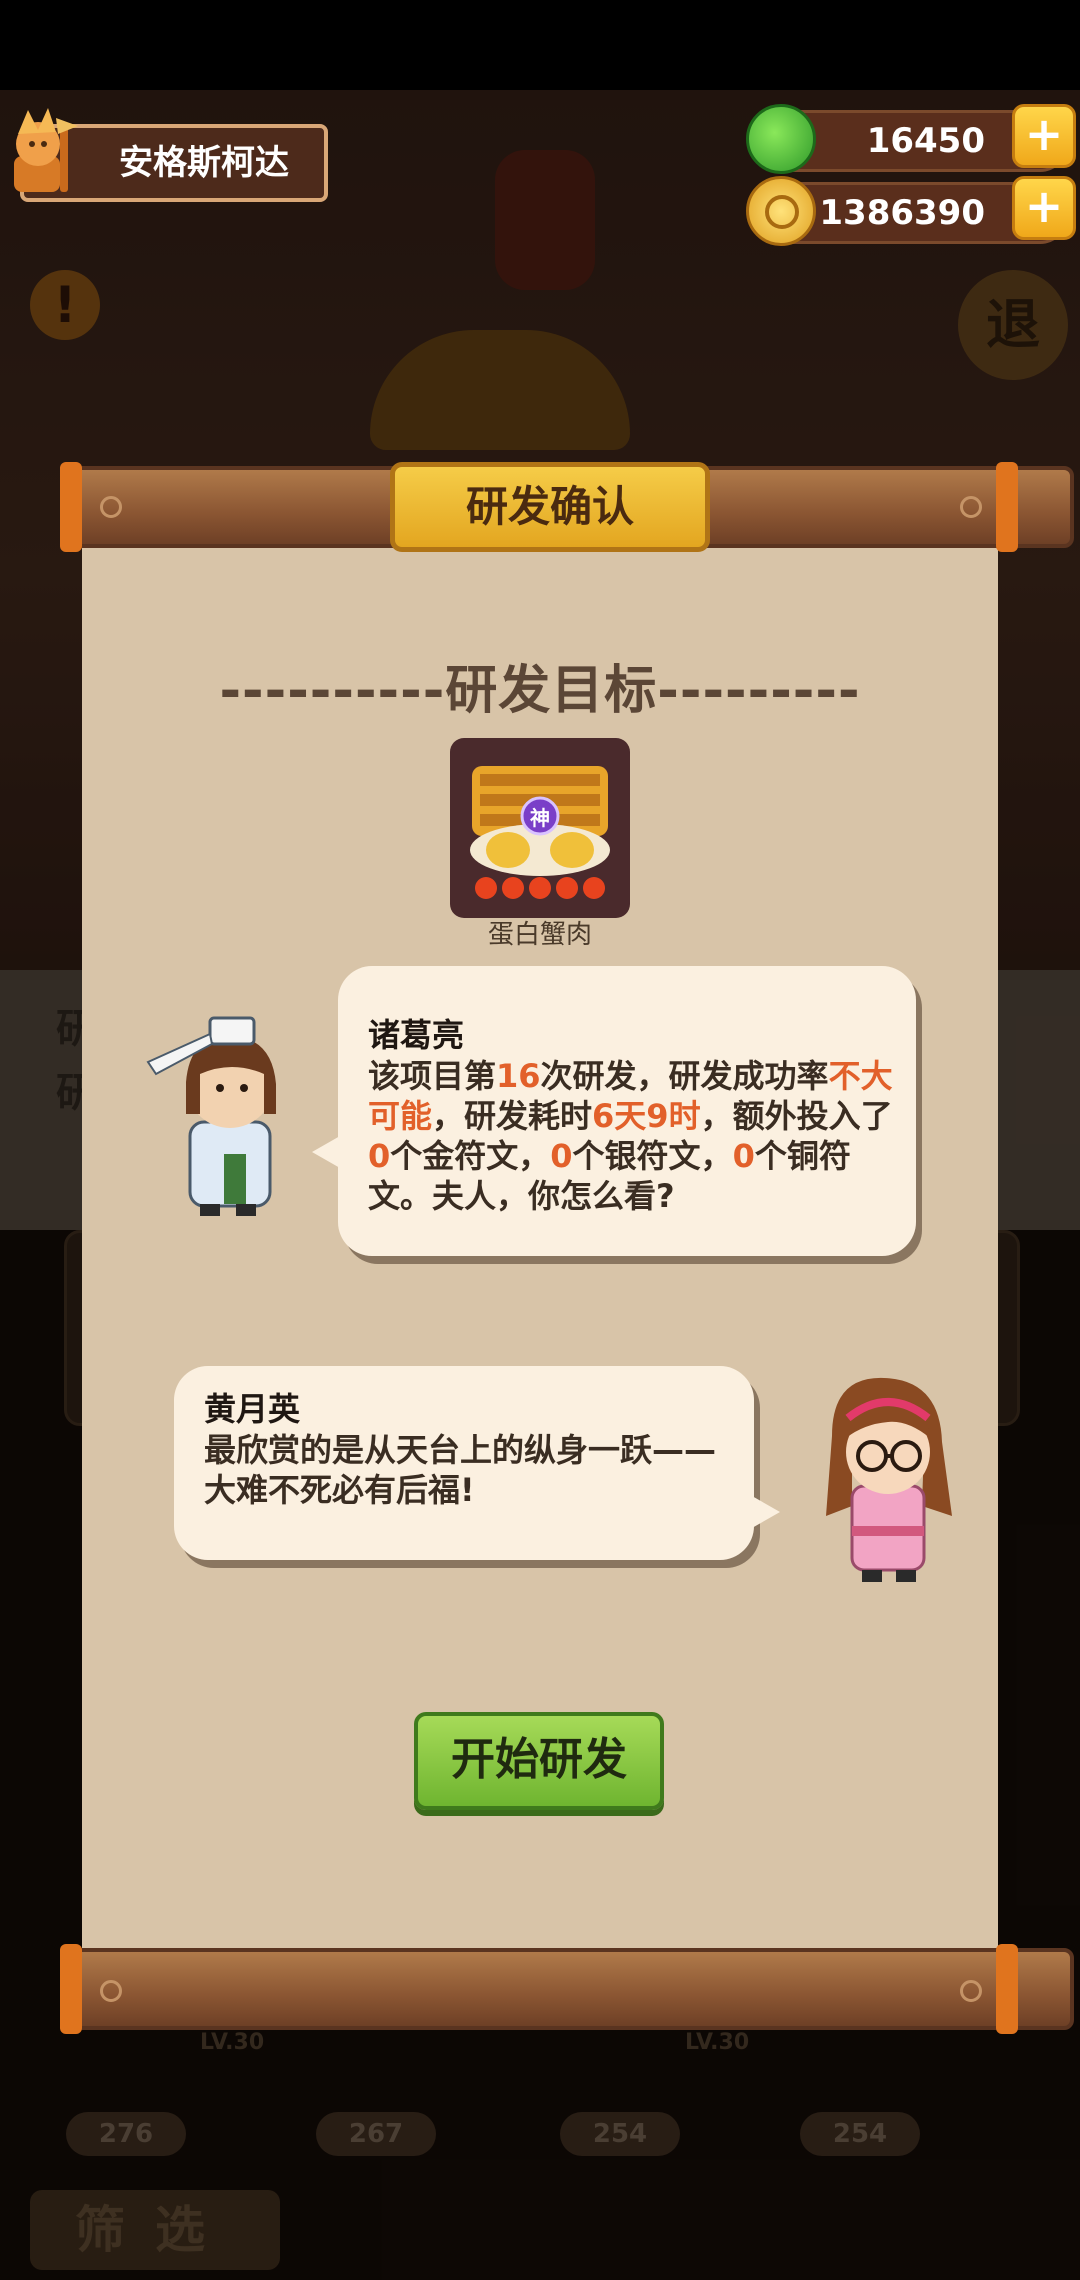 The height and width of the screenshot is (2280, 1080). Describe the element at coordinates (470, 1156) in the screenshot. I see `speech-text: 个金符文，` at that location.